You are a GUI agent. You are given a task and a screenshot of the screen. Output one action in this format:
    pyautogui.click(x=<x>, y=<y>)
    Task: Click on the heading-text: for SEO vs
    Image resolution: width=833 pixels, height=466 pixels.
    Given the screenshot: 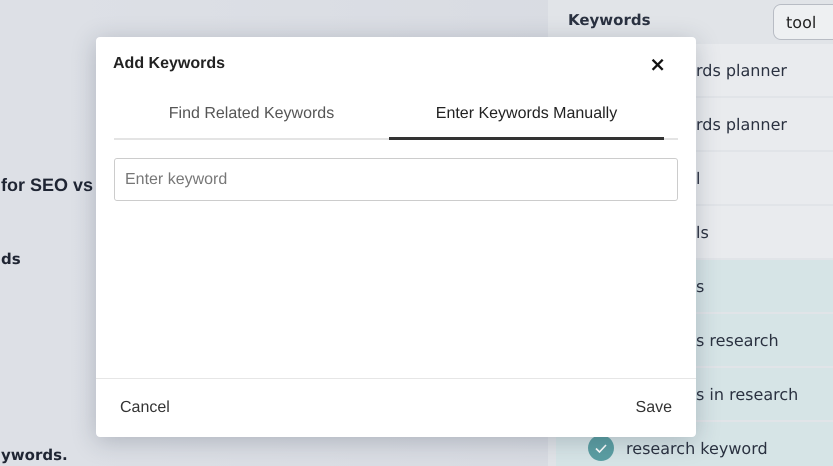 What is the action you would take?
    pyautogui.click(x=47, y=185)
    